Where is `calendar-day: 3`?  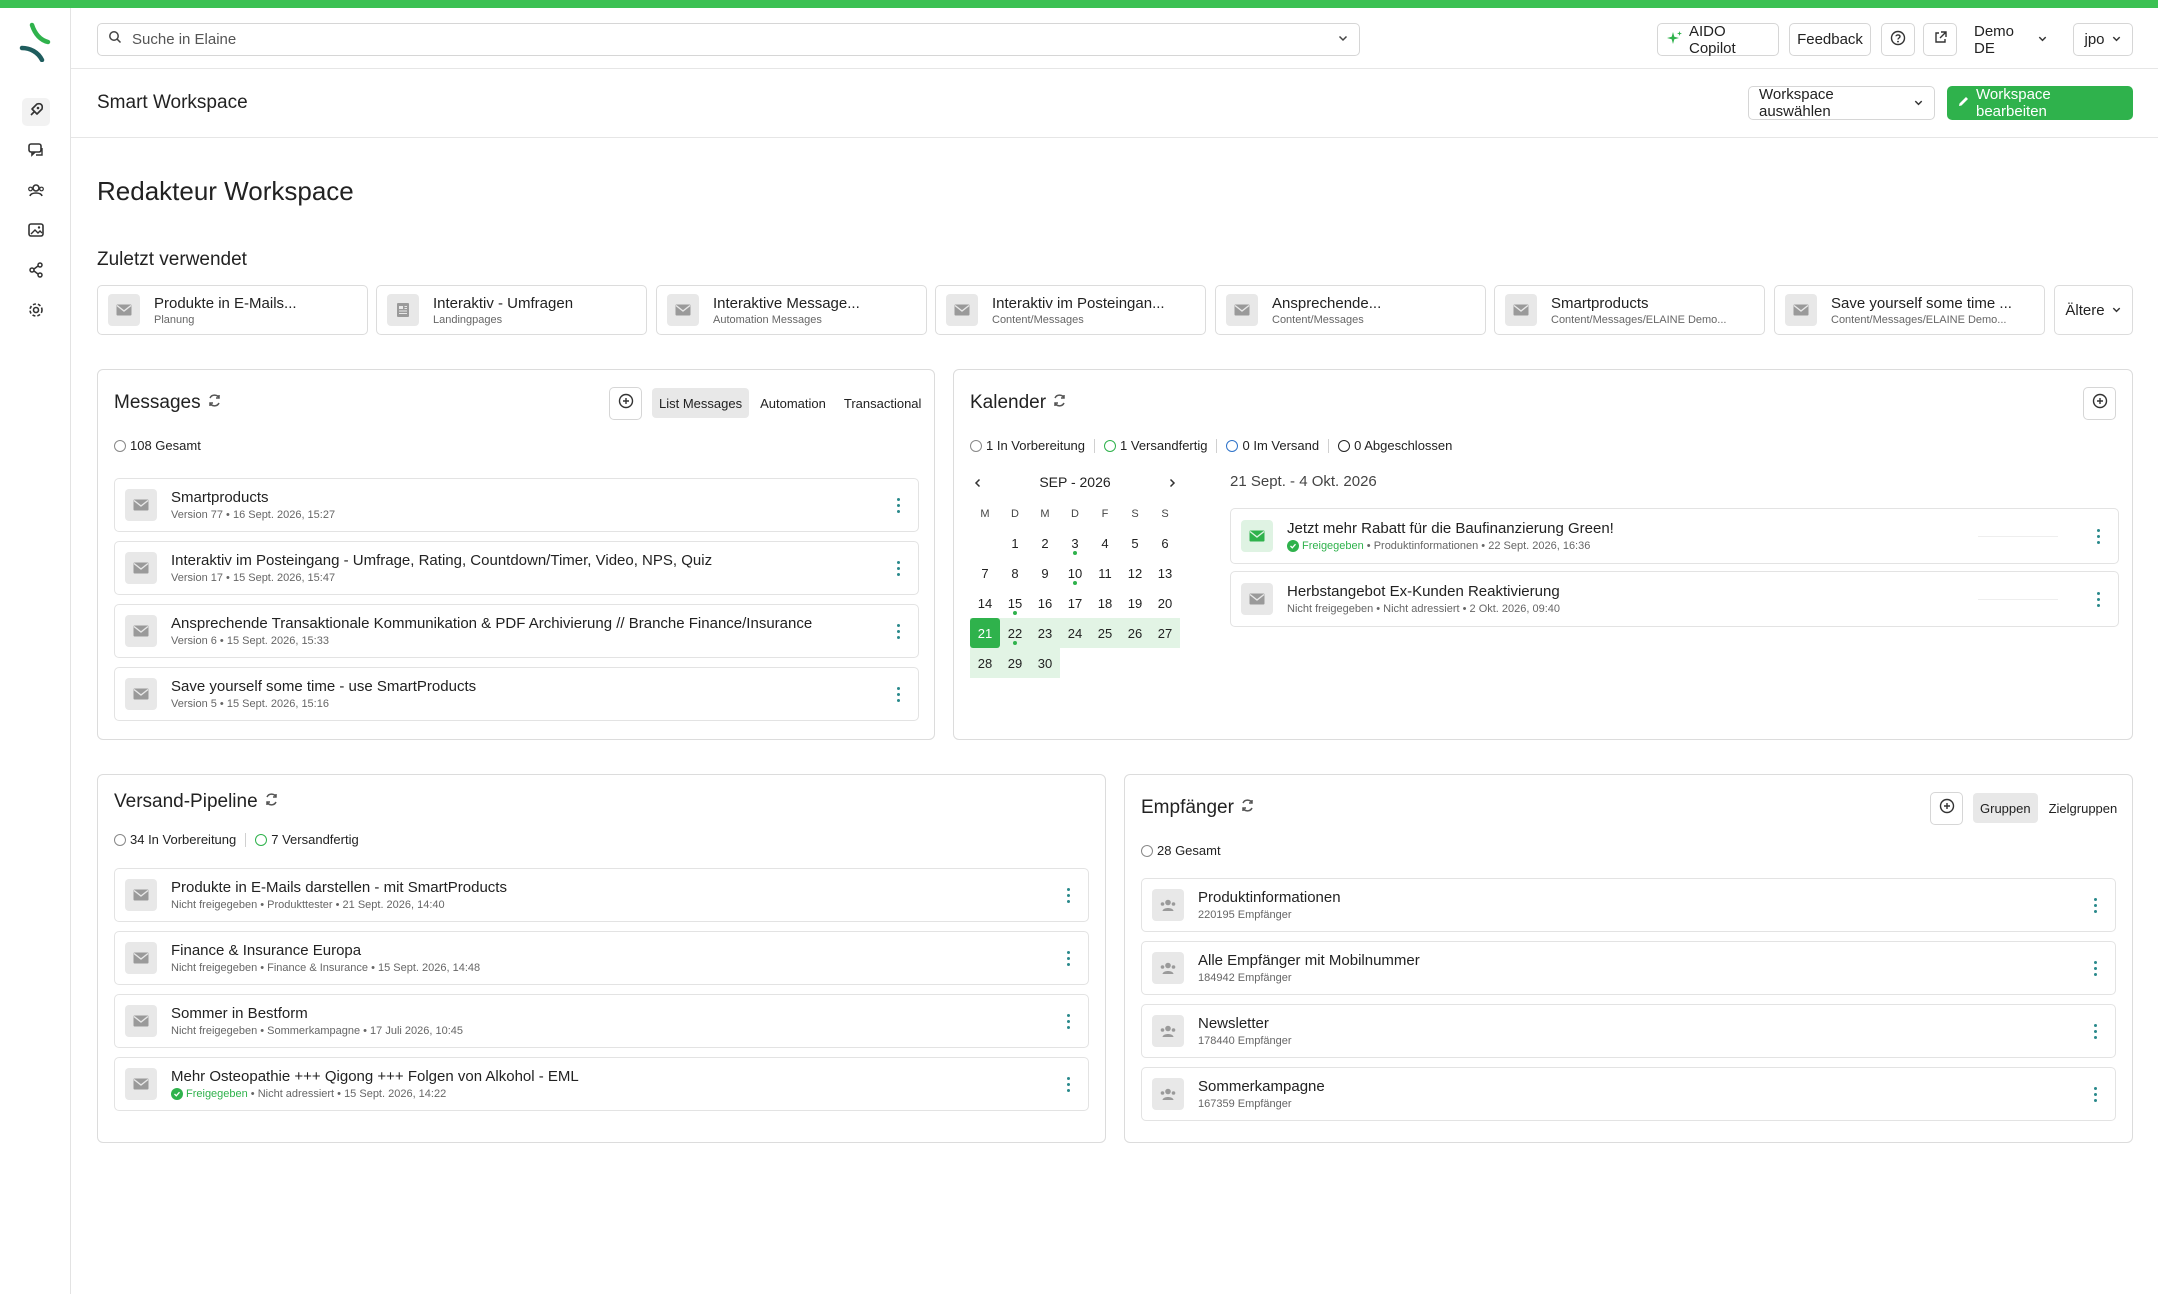
calendar-day: 3 is located at coordinates (1075, 543).